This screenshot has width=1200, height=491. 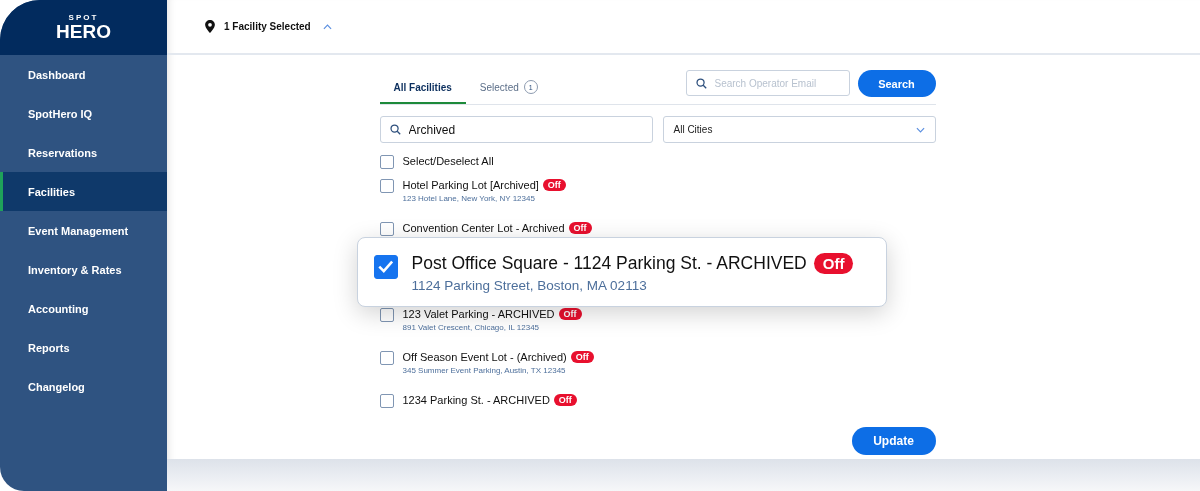 I want to click on sidebar-item: Event Management, so click(x=83, y=230).